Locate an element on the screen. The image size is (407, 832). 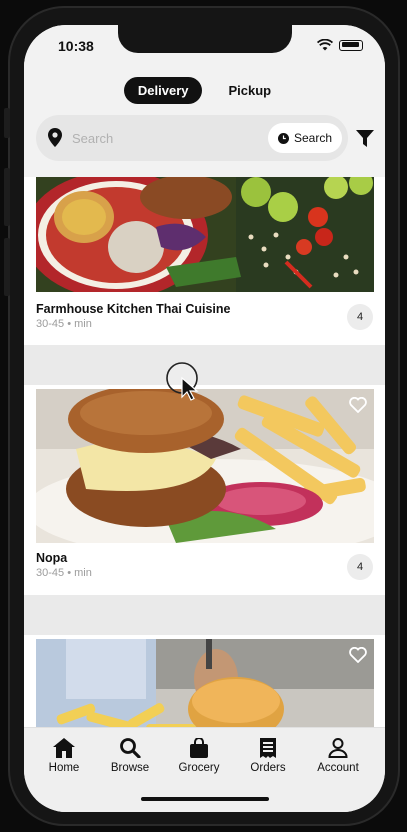
tab-account: Account is located at coordinates (338, 756).